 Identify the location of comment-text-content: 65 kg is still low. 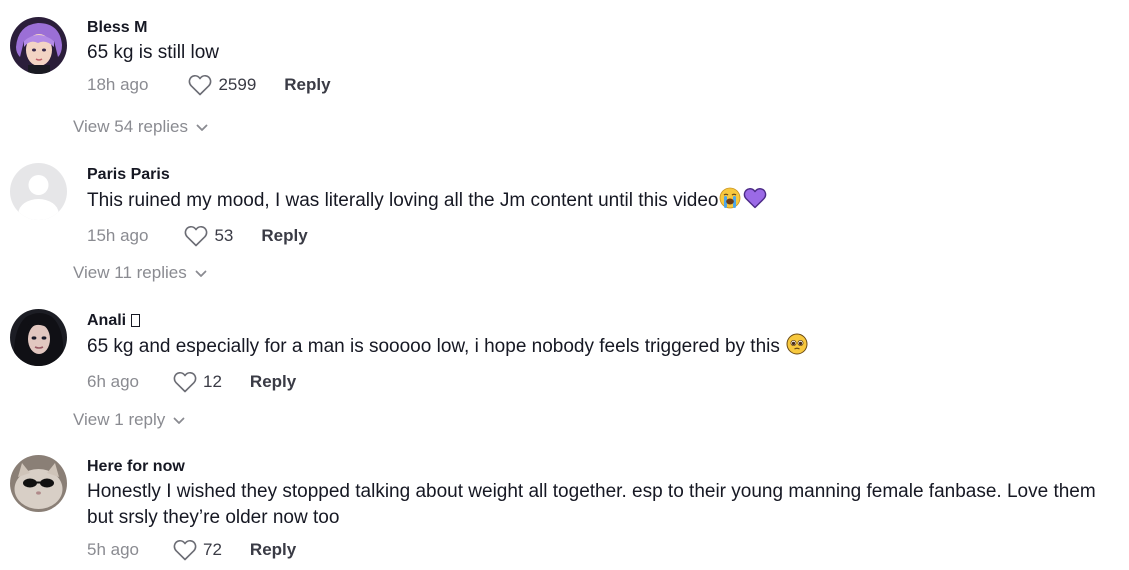
(153, 52).